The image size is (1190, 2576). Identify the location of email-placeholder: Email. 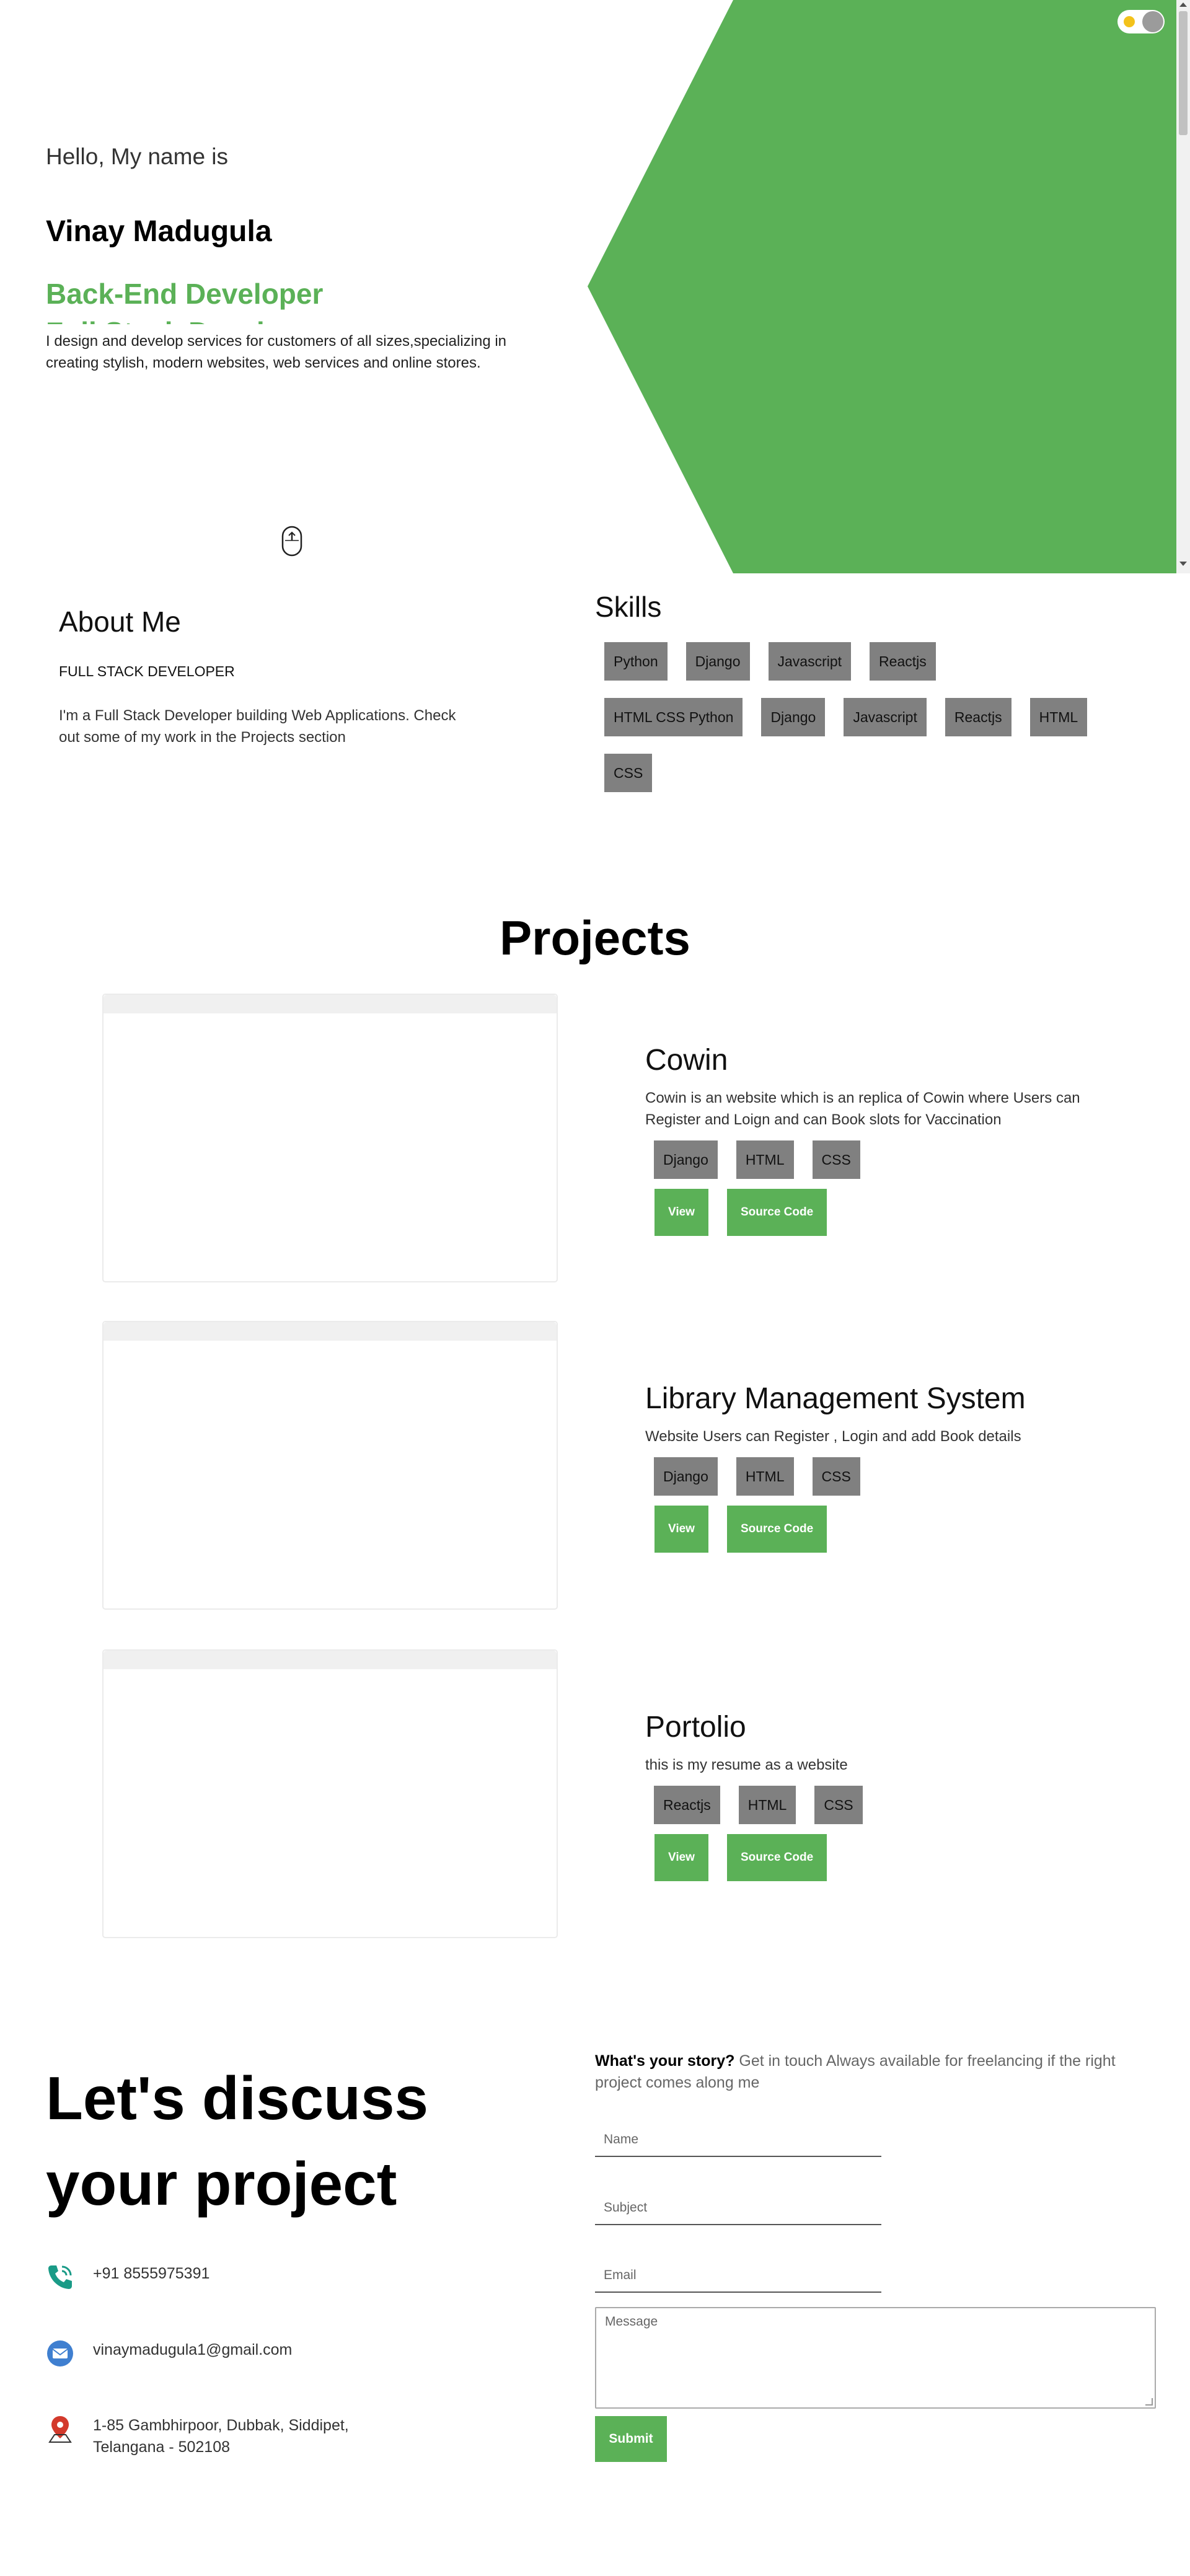
(620, 2275).